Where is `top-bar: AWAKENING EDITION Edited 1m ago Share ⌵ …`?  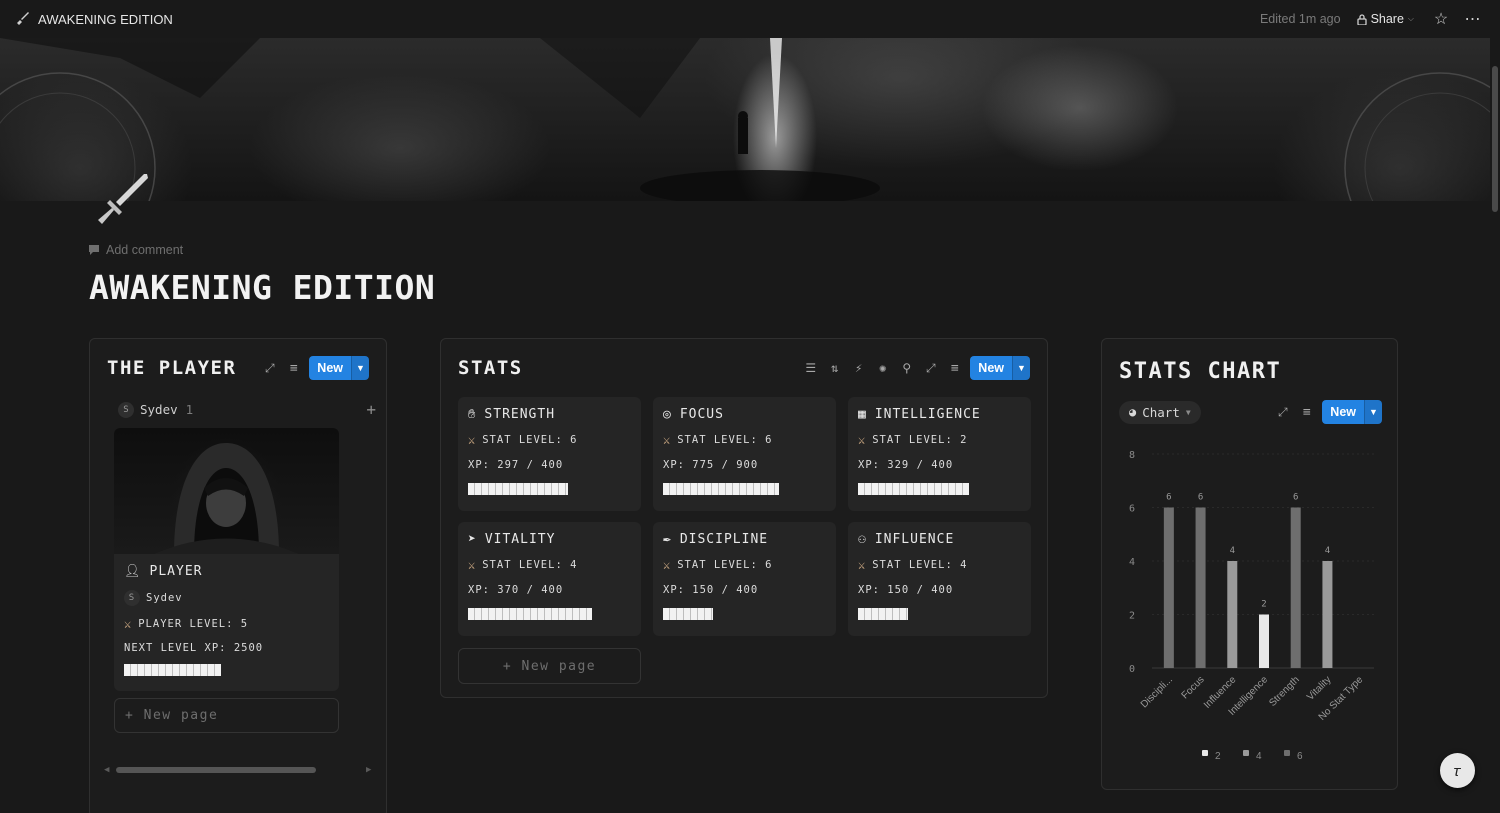
top-bar: AWAKENING EDITION Edited 1m ago Share ⌵ … is located at coordinates (750, 19).